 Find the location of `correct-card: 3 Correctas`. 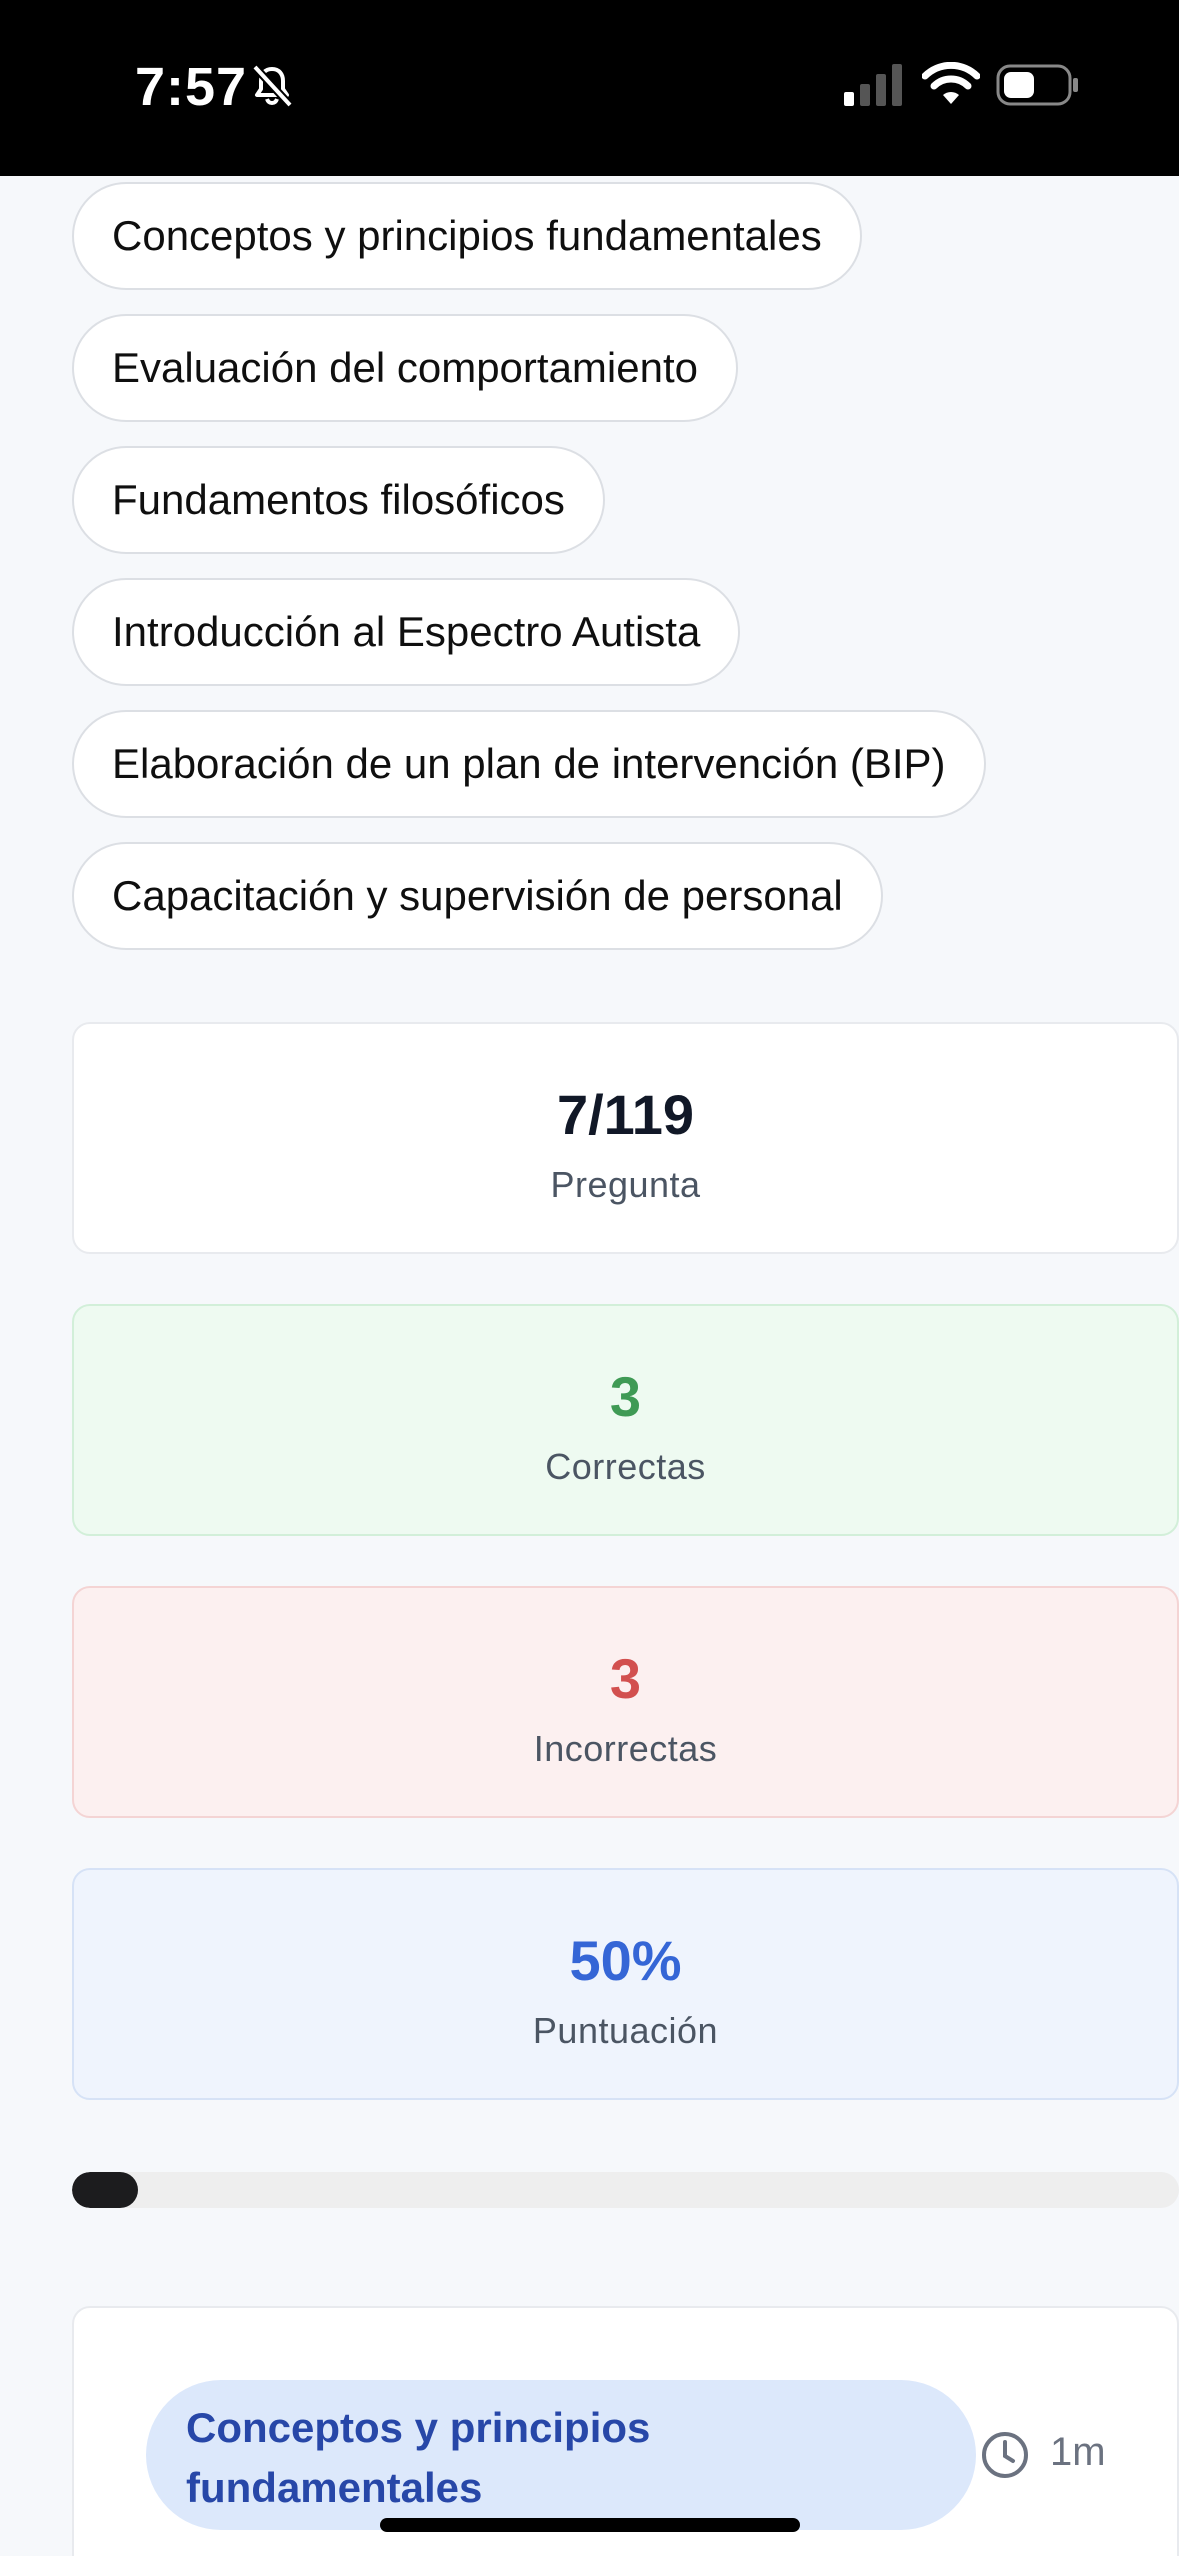

correct-card: 3 Correctas is located at coordinates (625, 1420).